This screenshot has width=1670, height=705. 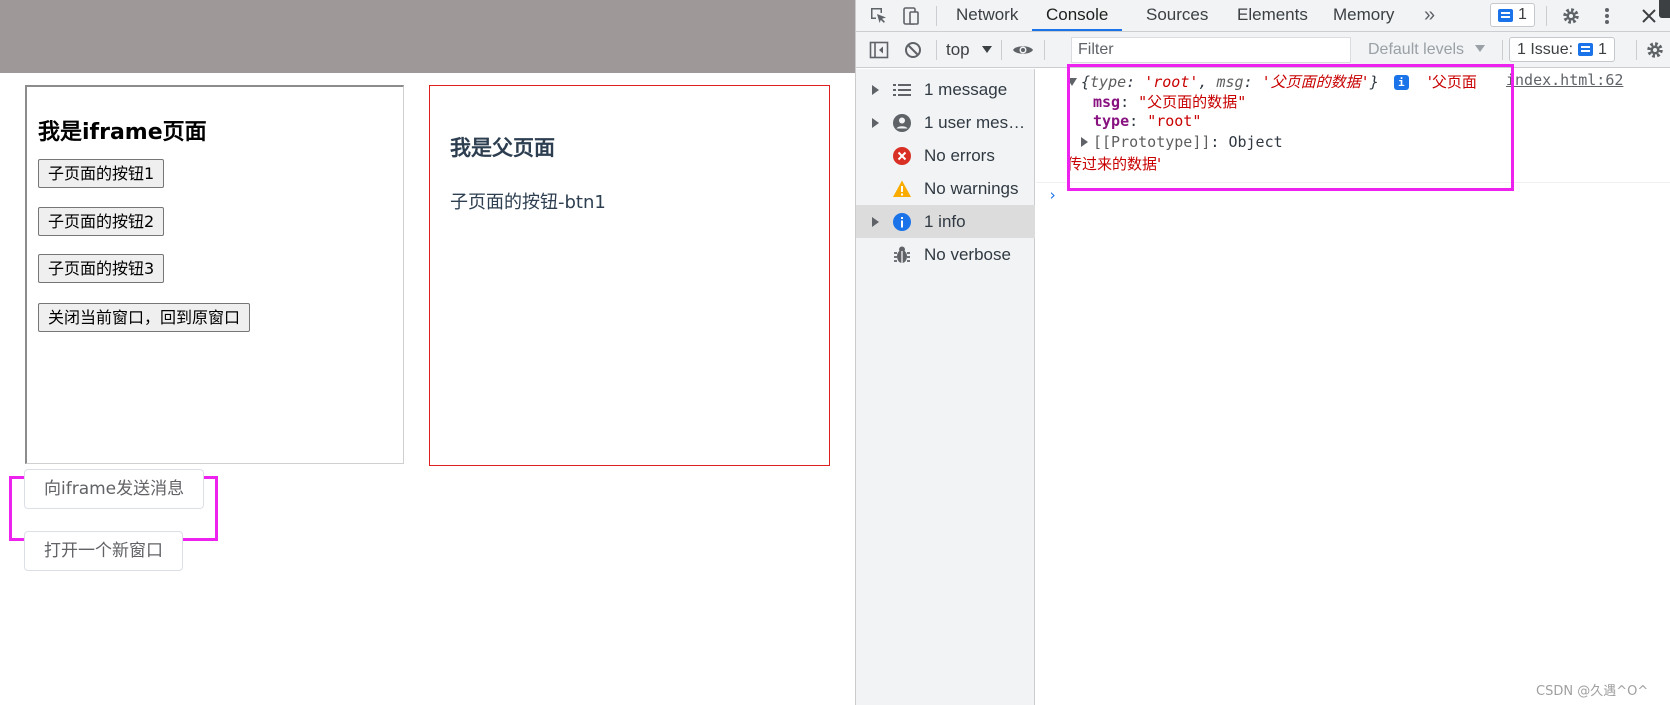 I want to click on clear-console-icon, so click(x=913, y=50).